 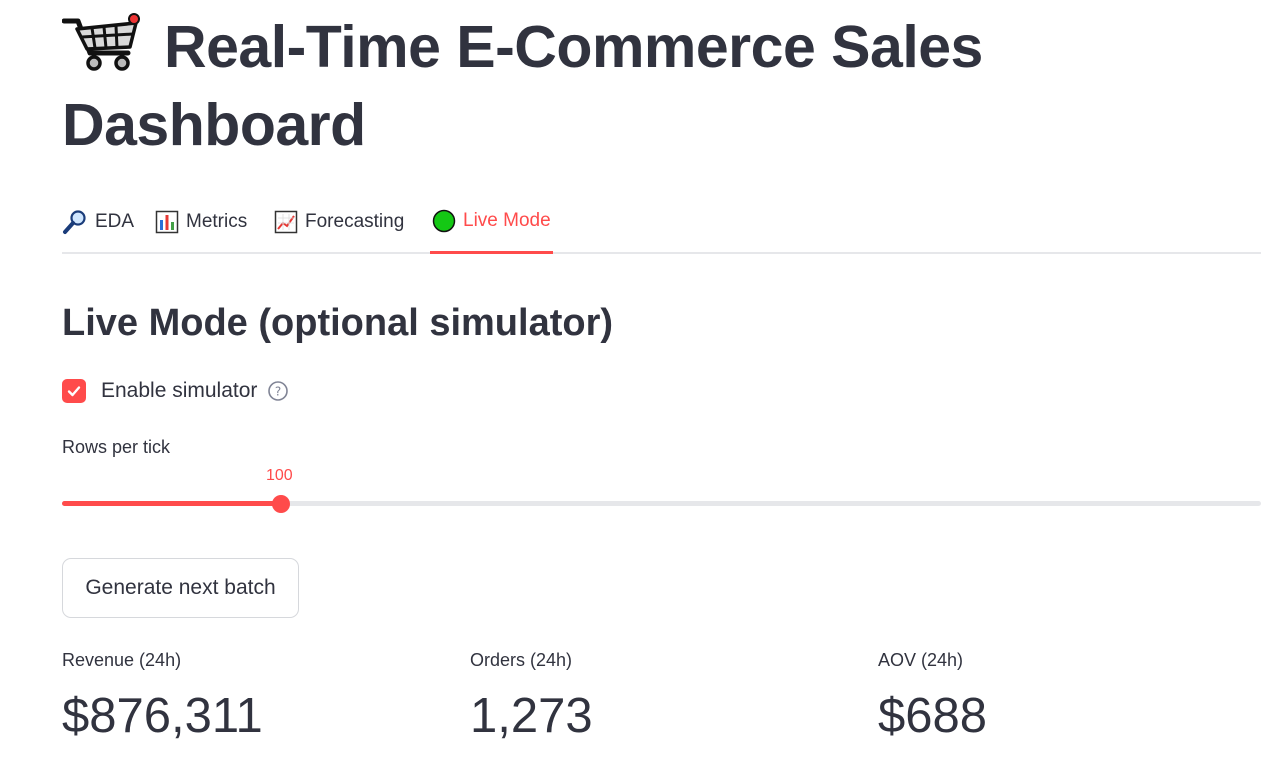 I want to click on tab-eda: EDA, so click(x=98, y=227).